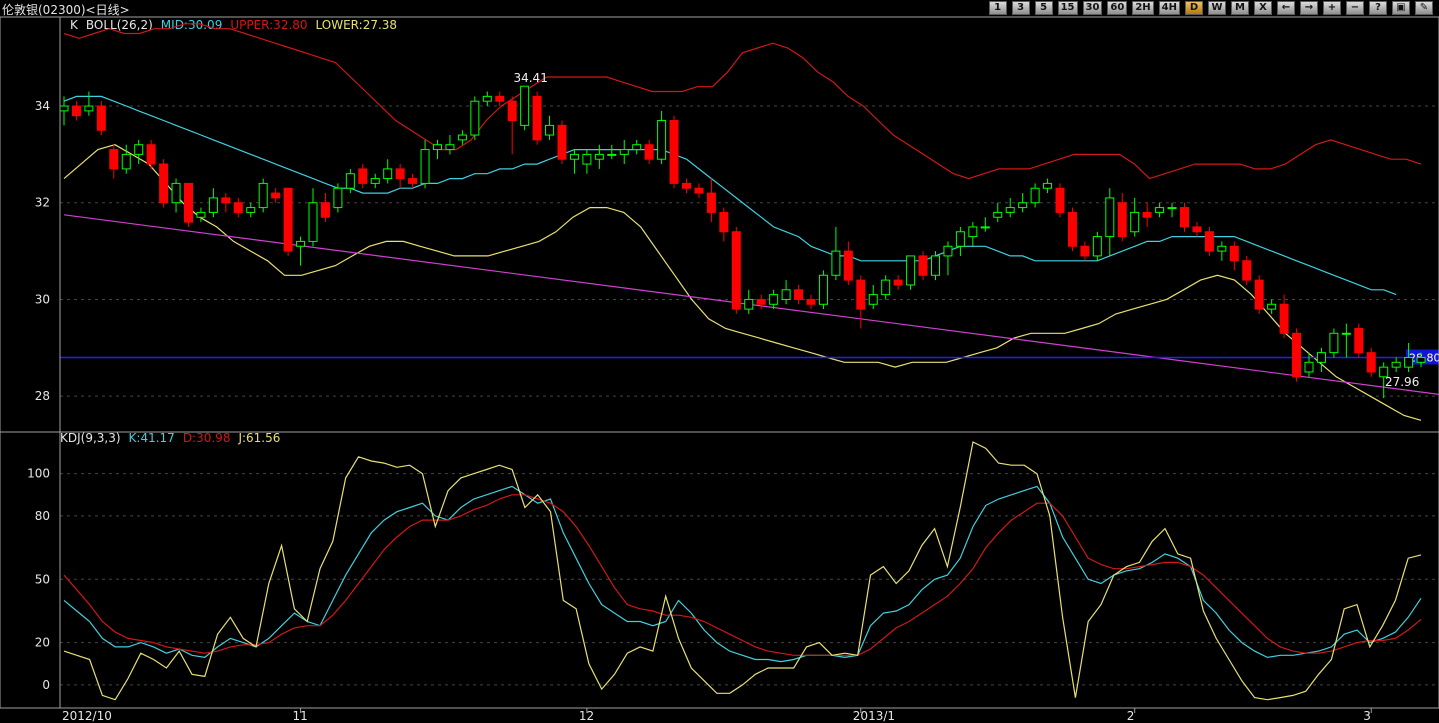 The width and height of the screenshot is (1439, 723). What do you see at coordinates (717, 715) in the screenshot?
I see `date-axis: 2012/10 11 12 2013/1 2 3` at bounding box center [717, 715].